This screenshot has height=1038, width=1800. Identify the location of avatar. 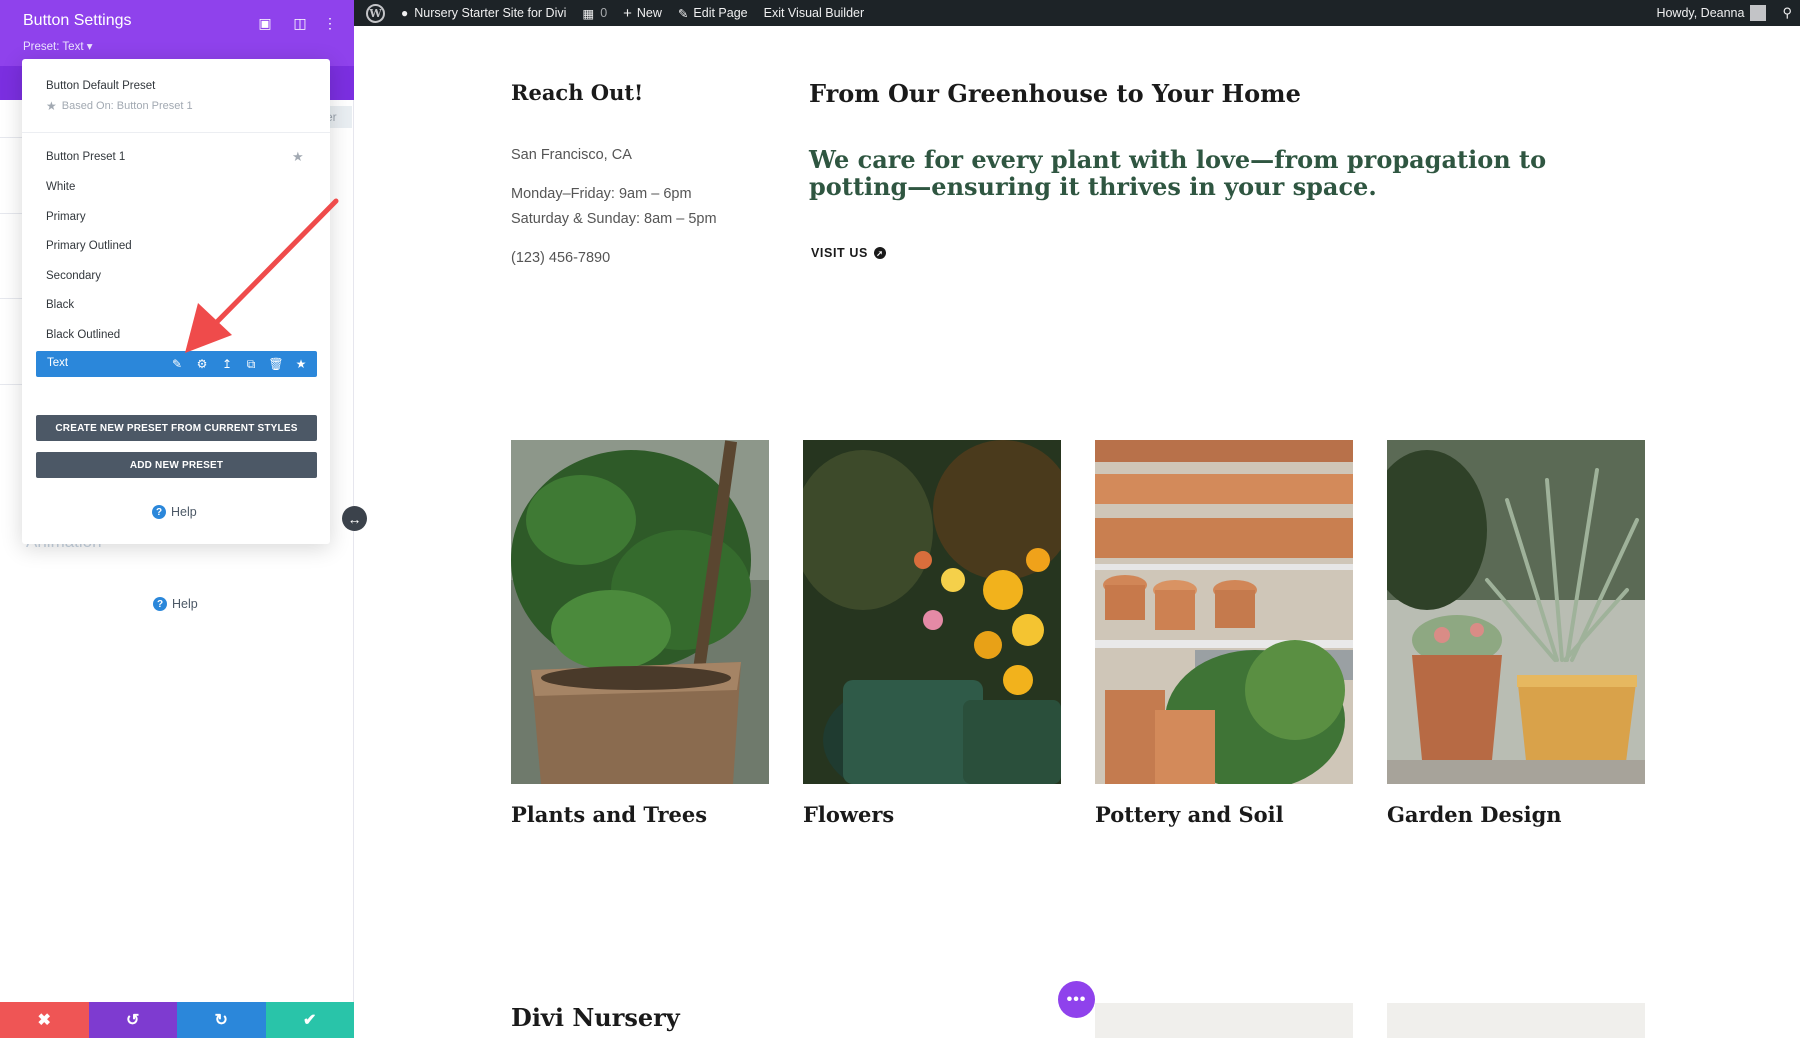
(1758, 13).